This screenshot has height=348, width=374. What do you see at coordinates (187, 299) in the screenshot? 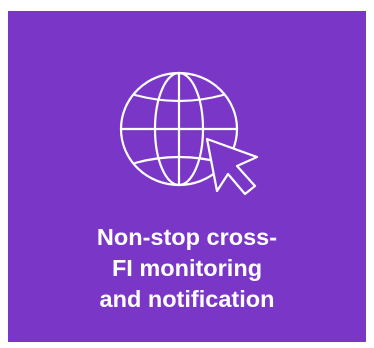
I see `title-line-3: and notification` at bounding box center [187, 299].